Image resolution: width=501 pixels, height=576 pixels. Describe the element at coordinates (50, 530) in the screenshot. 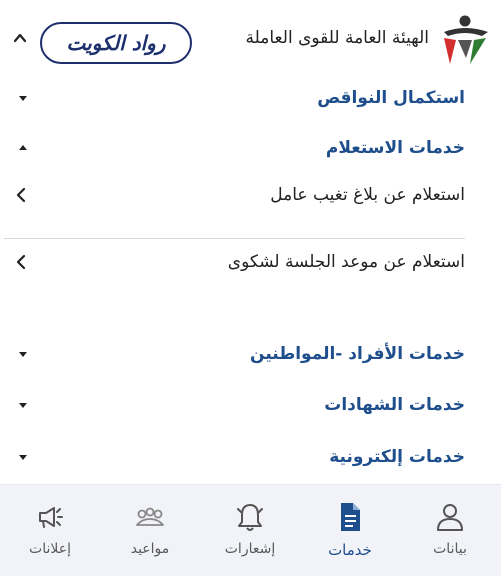

I see `nav-announcements: إعلانات` at that location.